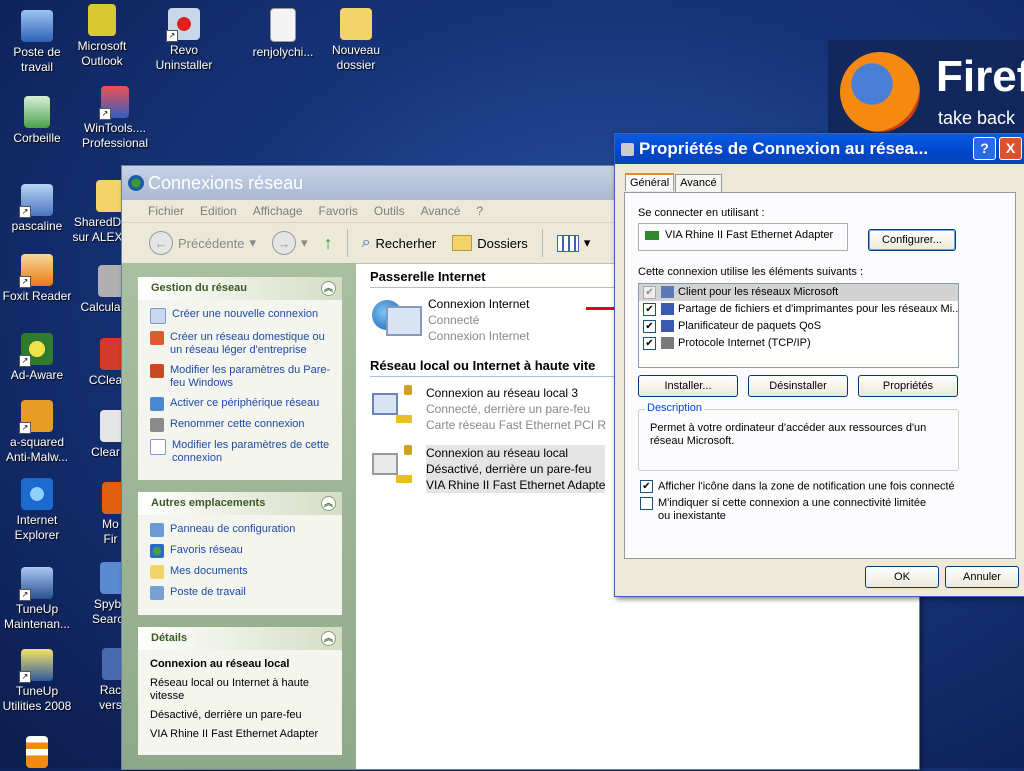  I want to click on desktop-icon-pascaline: ↗ pascaline, so click(38, 209).